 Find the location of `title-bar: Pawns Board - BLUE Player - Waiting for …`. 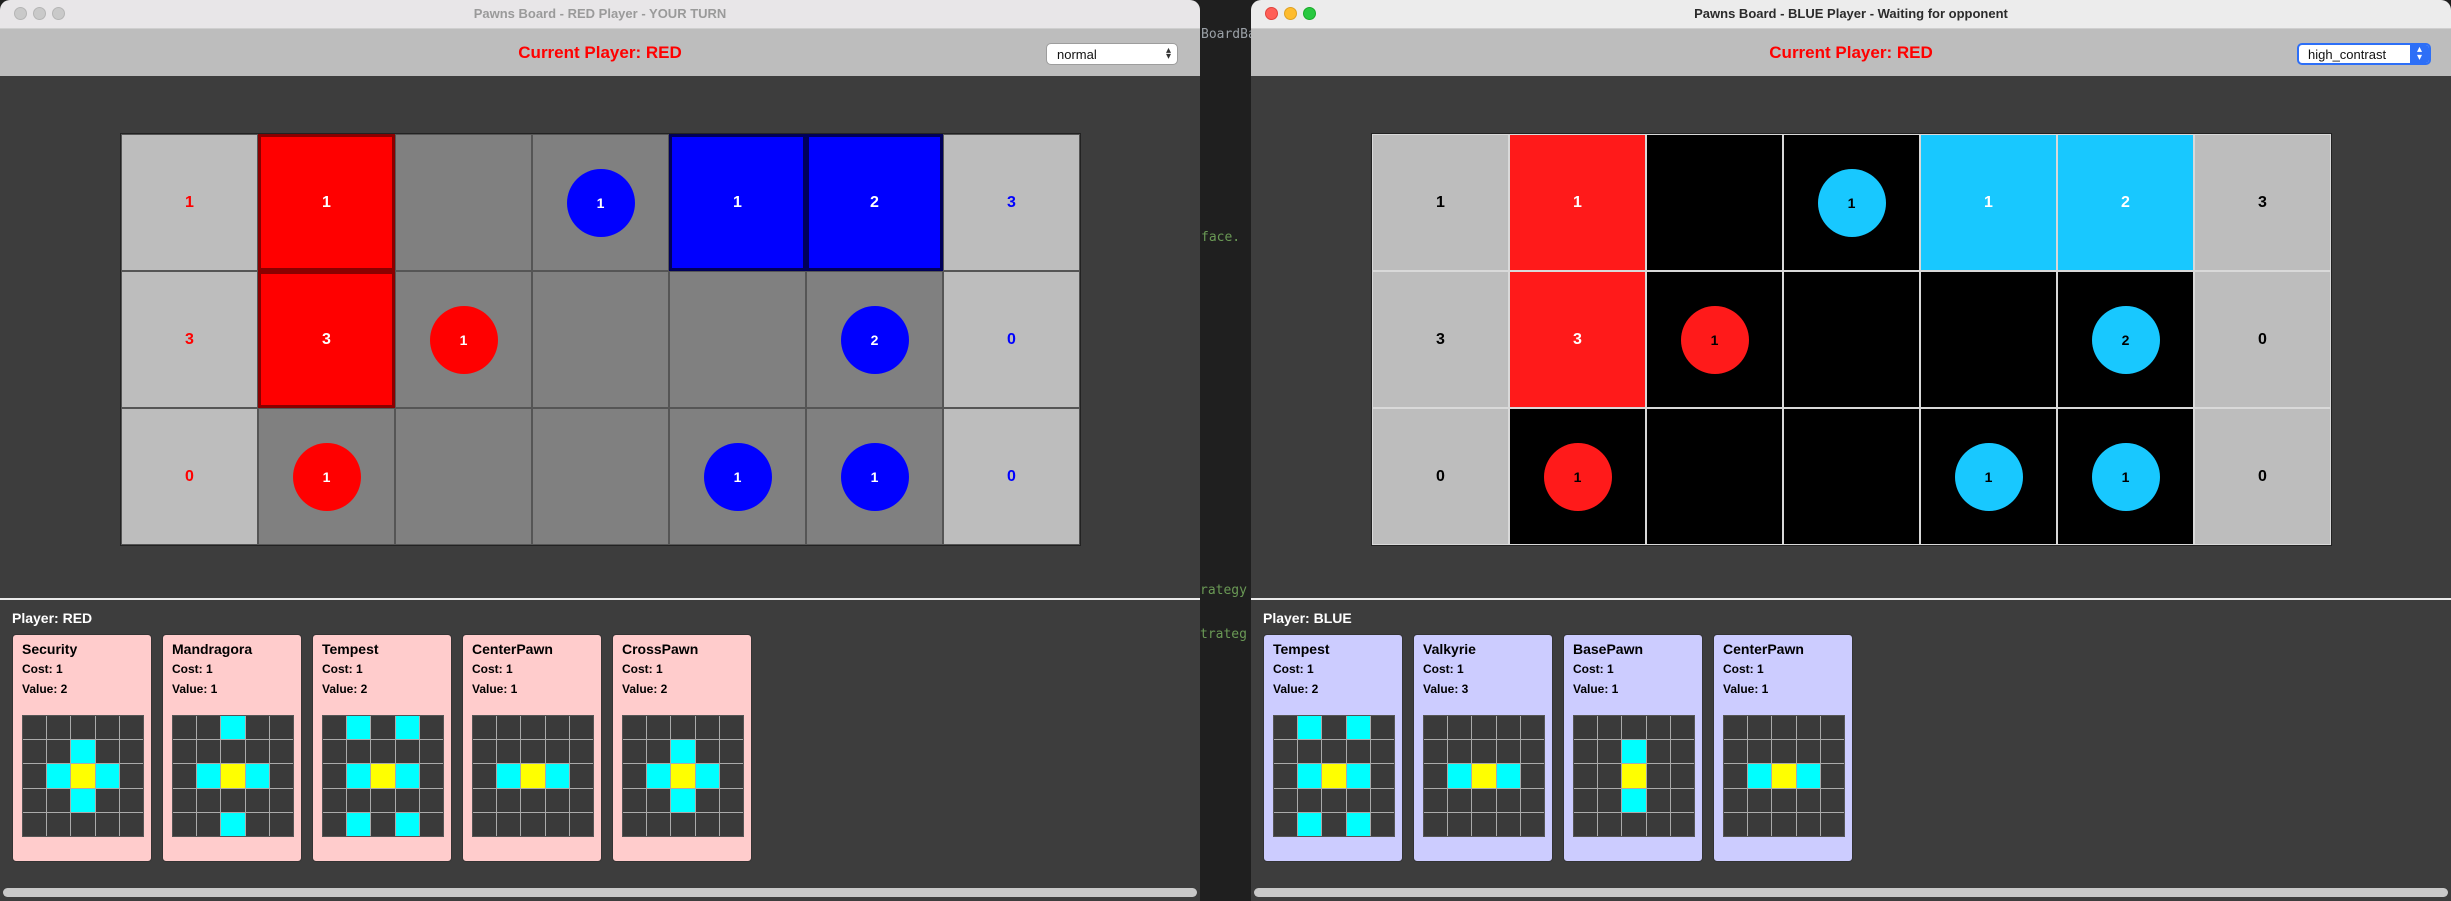

title-bar: Pawns Board - BLUE Player - Waiting for … is located at coordinates (1851, 14).